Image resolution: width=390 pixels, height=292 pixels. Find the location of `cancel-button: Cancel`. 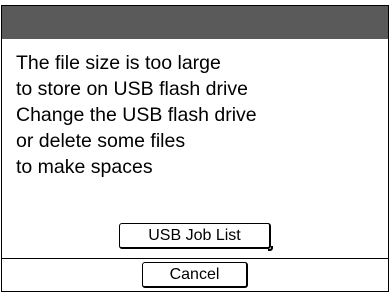

cancel-button: Cancel is located at coordinates (195, 275).